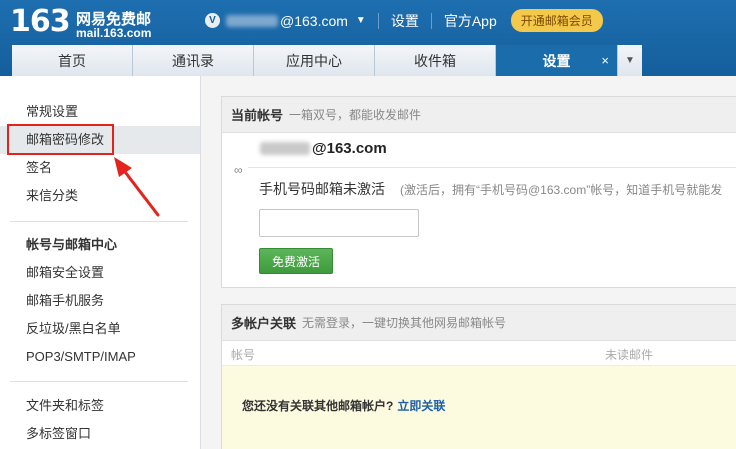  Describe the element at coordinates (629, 355) in the screenshot. I see `column-header-unread: 未读邮件` at that location.